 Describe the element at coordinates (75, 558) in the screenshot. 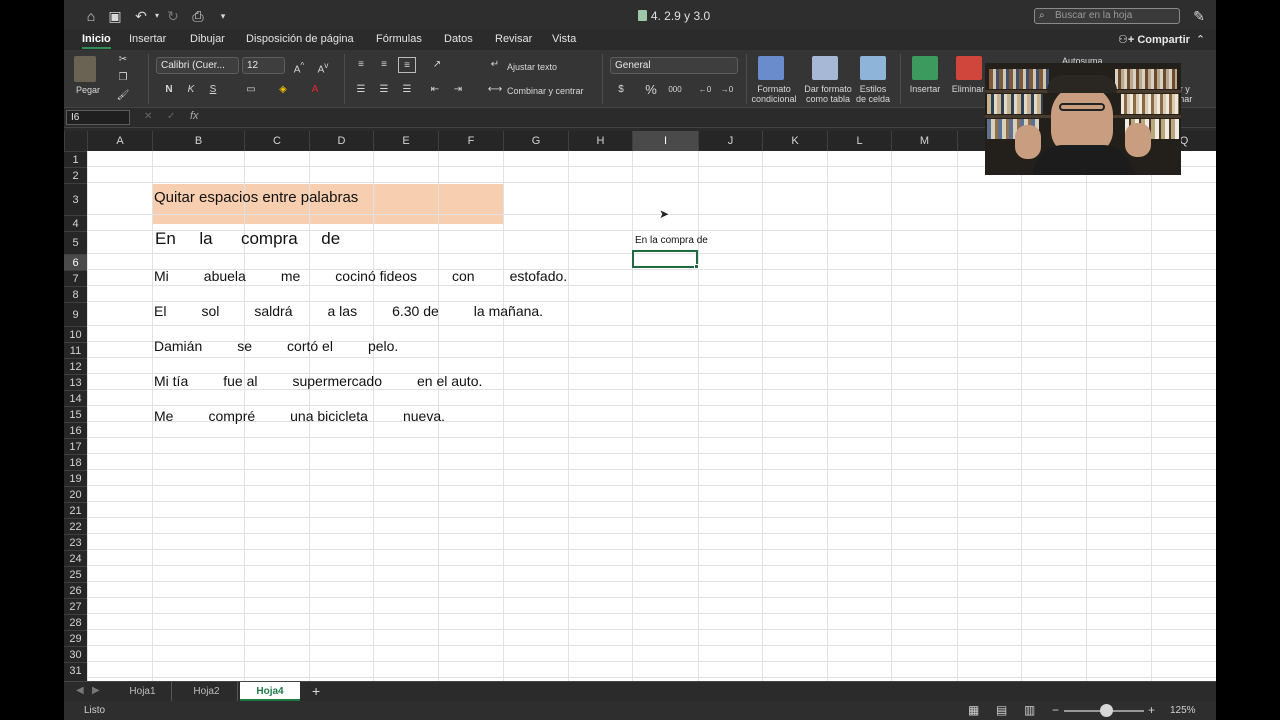

I see `row-header: 24` at that location.